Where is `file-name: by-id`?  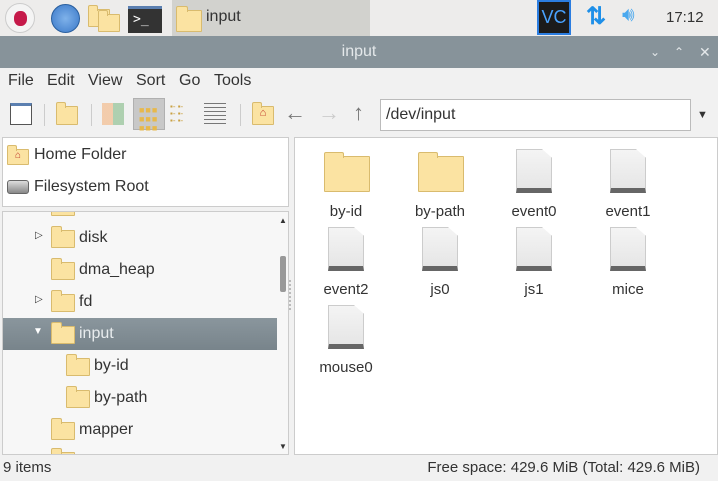
file-name: by-id is located at coordinates (346, 211).